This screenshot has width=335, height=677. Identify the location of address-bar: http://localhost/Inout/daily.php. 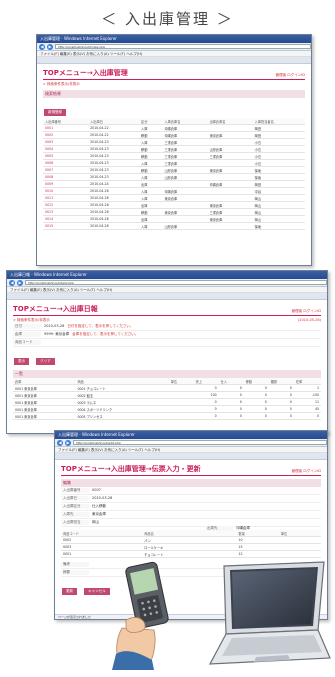
(176, 282).